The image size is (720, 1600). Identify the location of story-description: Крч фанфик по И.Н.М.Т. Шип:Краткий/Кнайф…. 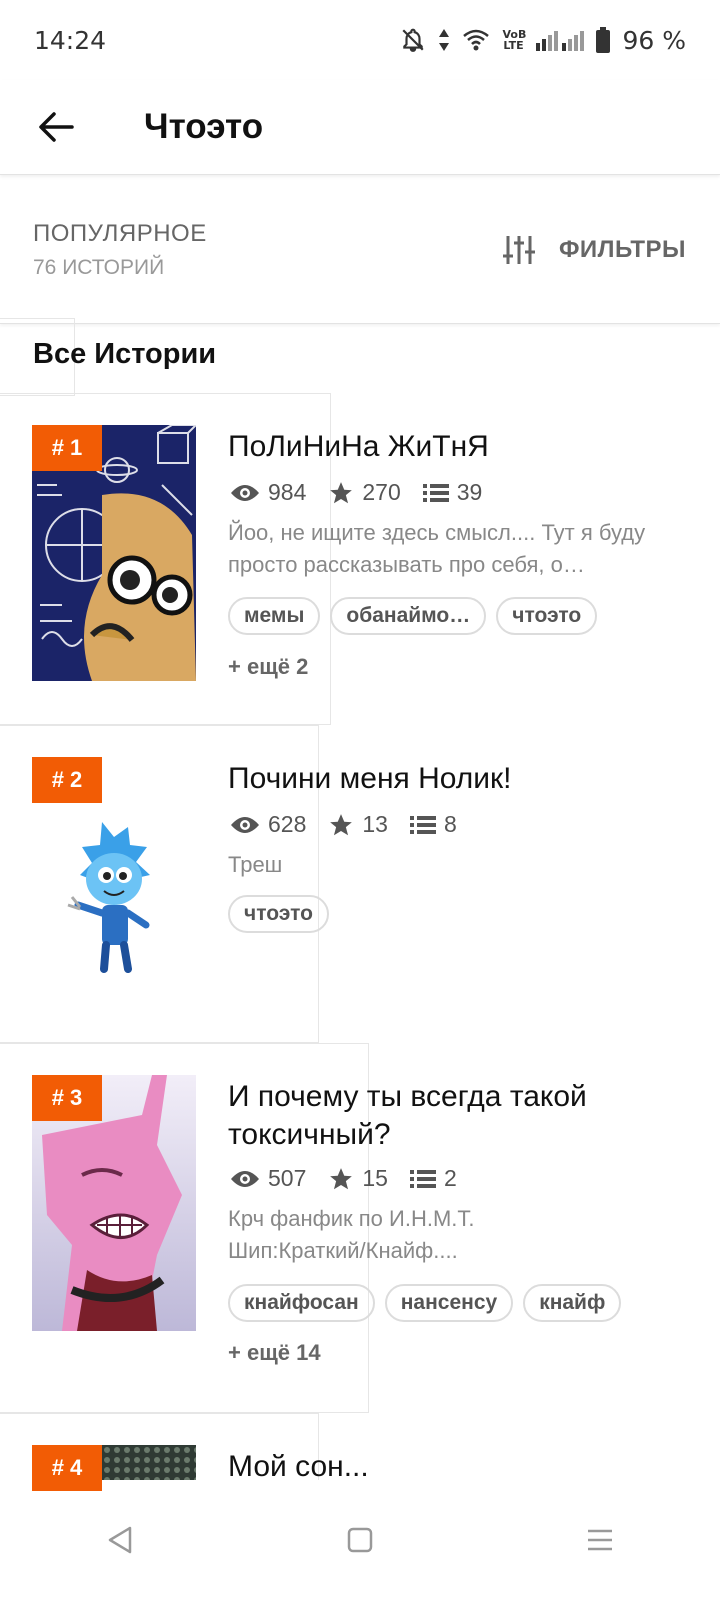
(351, 1234).